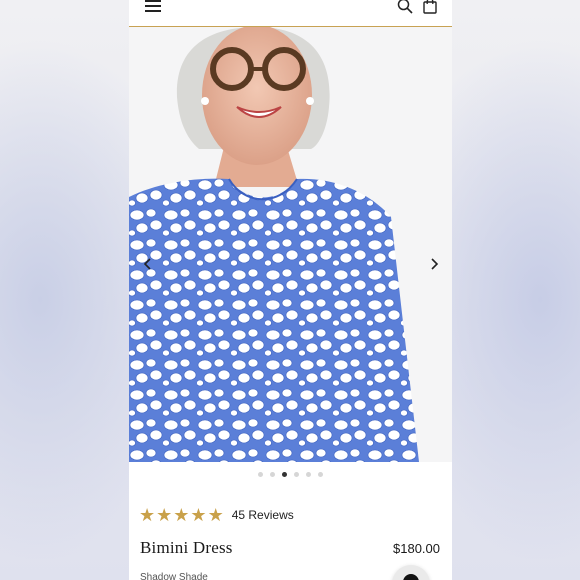  Describe the element at coordinates (148, 264) in the screenshot. I see `chevron-left-icon` at that location.